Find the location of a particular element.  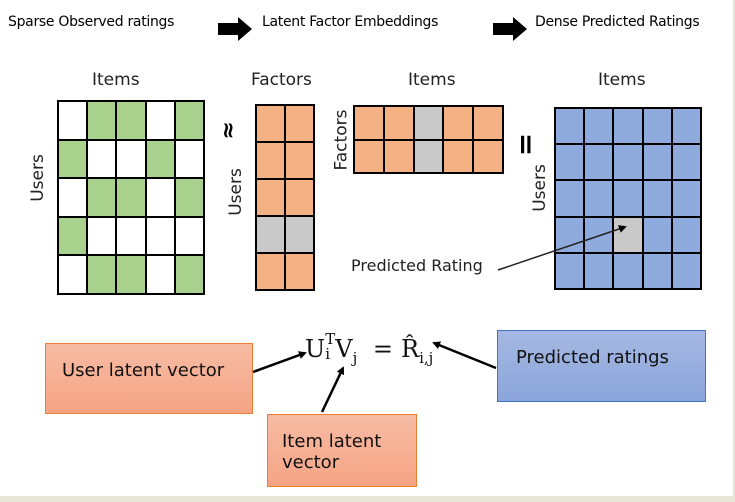

formula-r-sub: i,j is located at coordinates (426, 357).